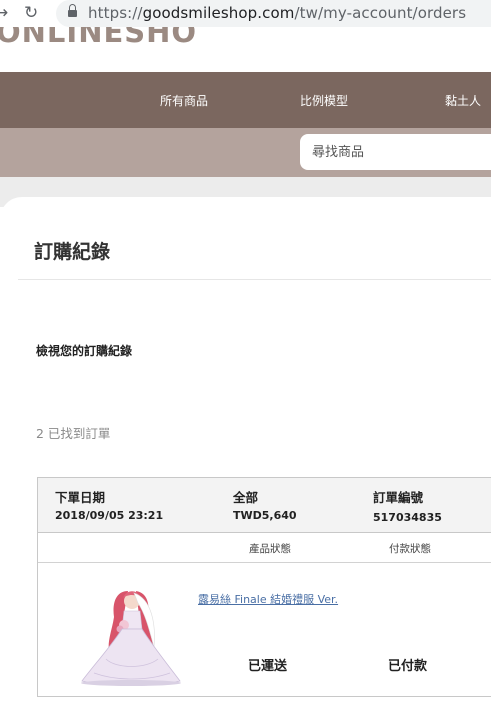 The height and width of the screenshot is (727, 491). Describe the element at coordinates (408, 666) in the screenshot. I see `payment-status-value: 已付款` at that location.